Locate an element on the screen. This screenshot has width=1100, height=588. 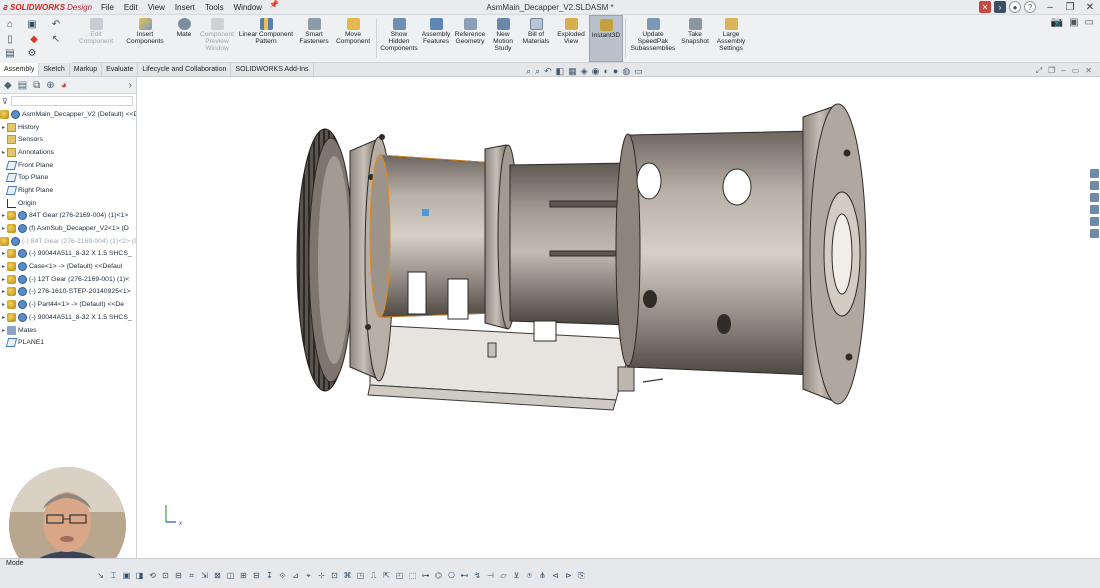
toolbar-icon-30: ↯ is located at coordinates (477, 575).